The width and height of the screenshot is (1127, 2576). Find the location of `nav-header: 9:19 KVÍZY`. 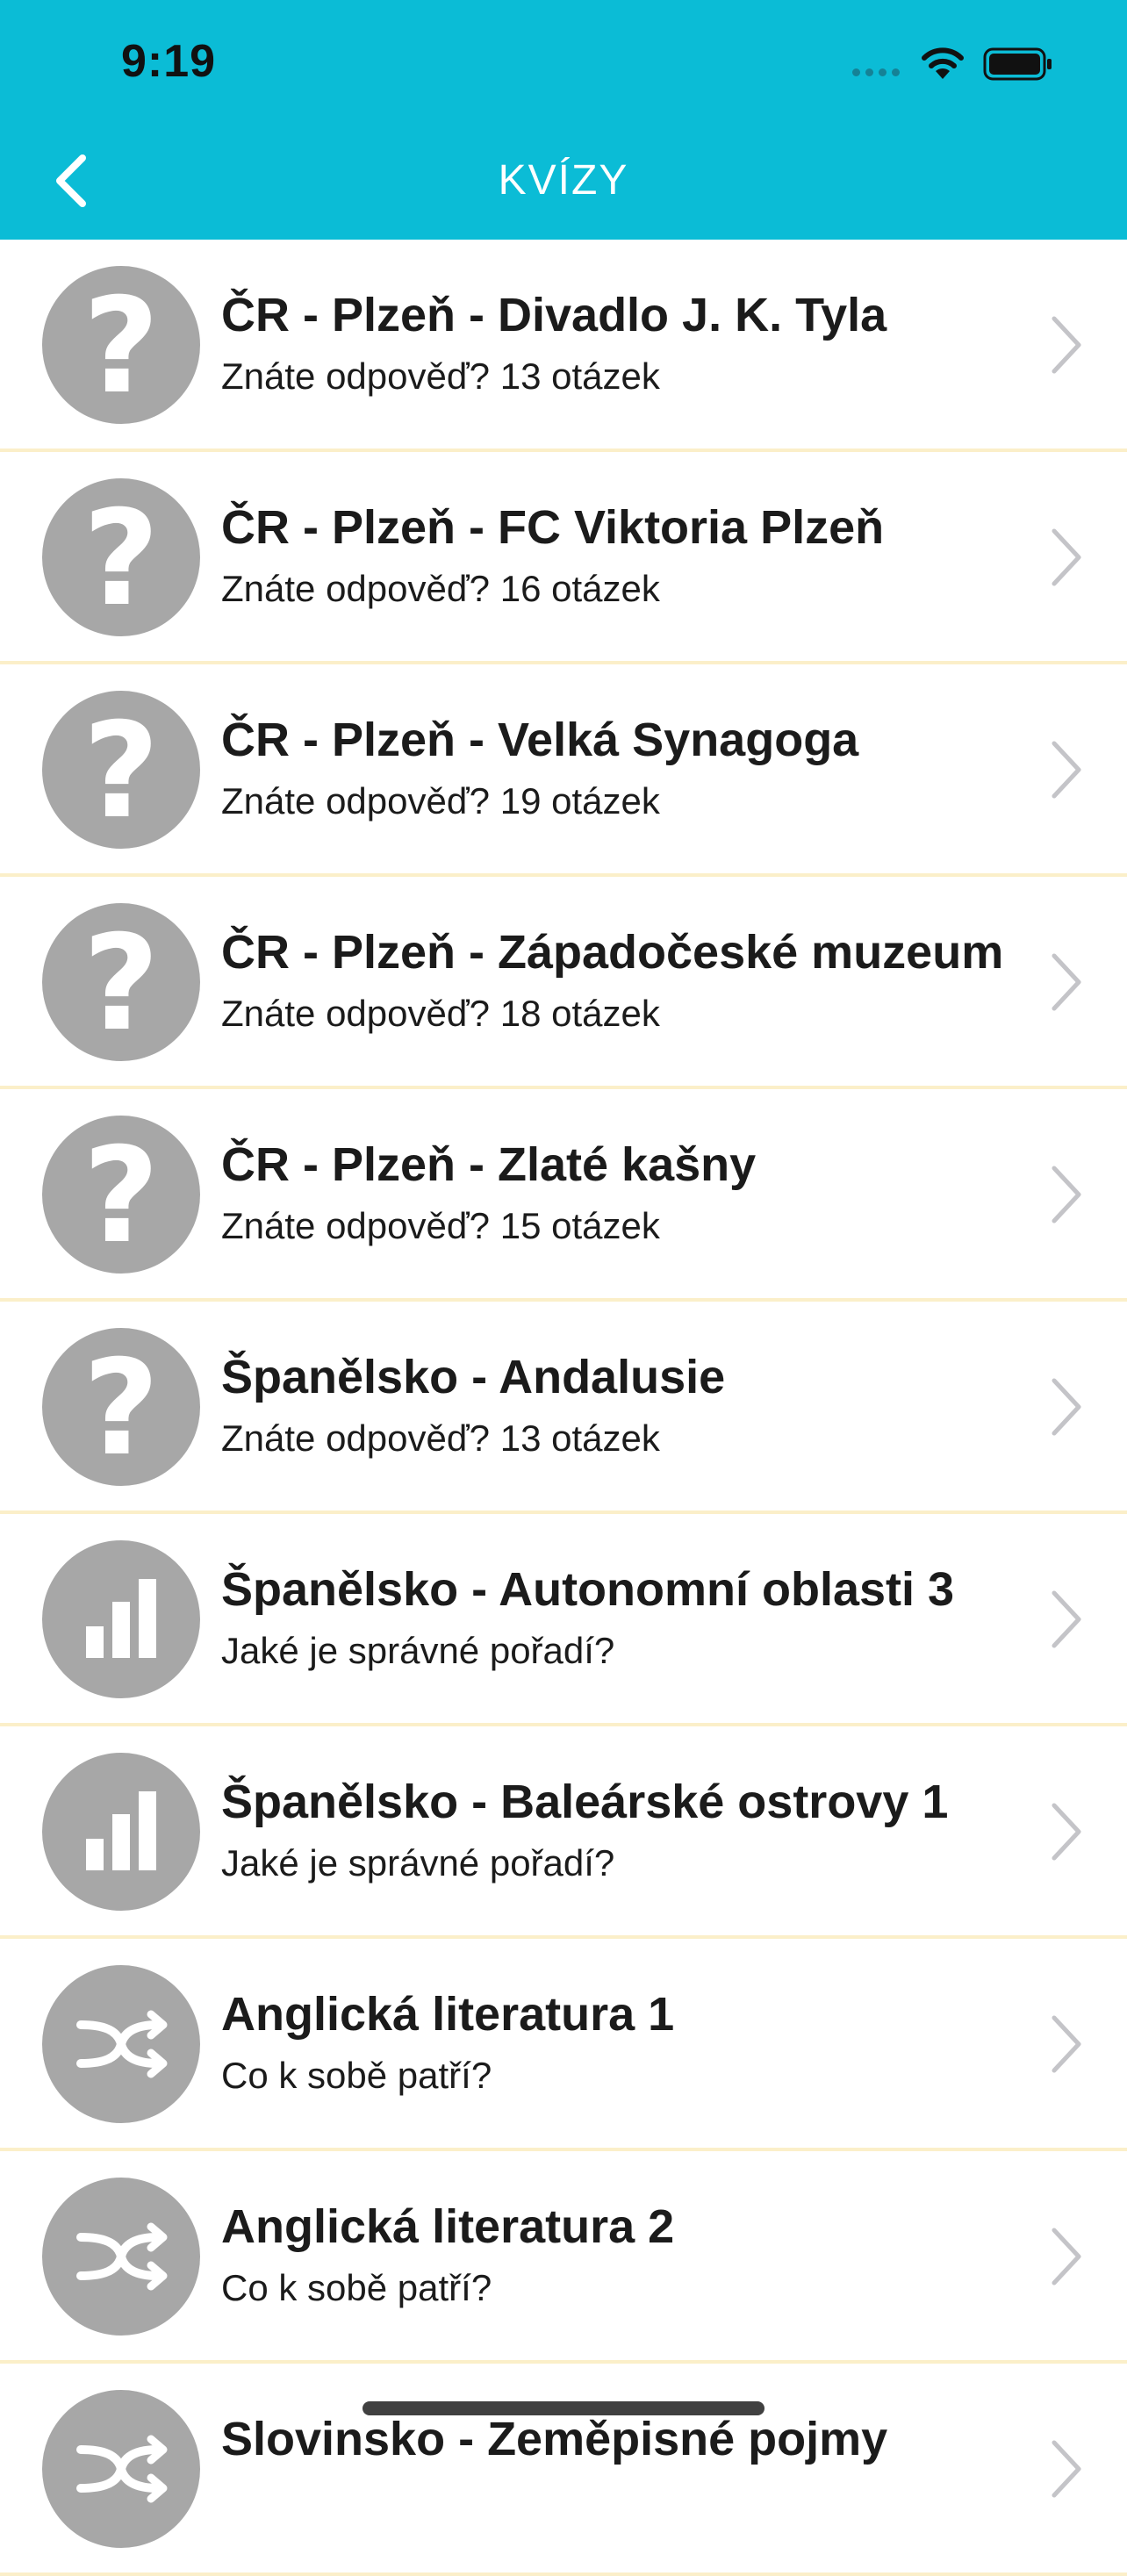

nav-header: 9:19 KVÍZY is located at coordinates (563, 120).